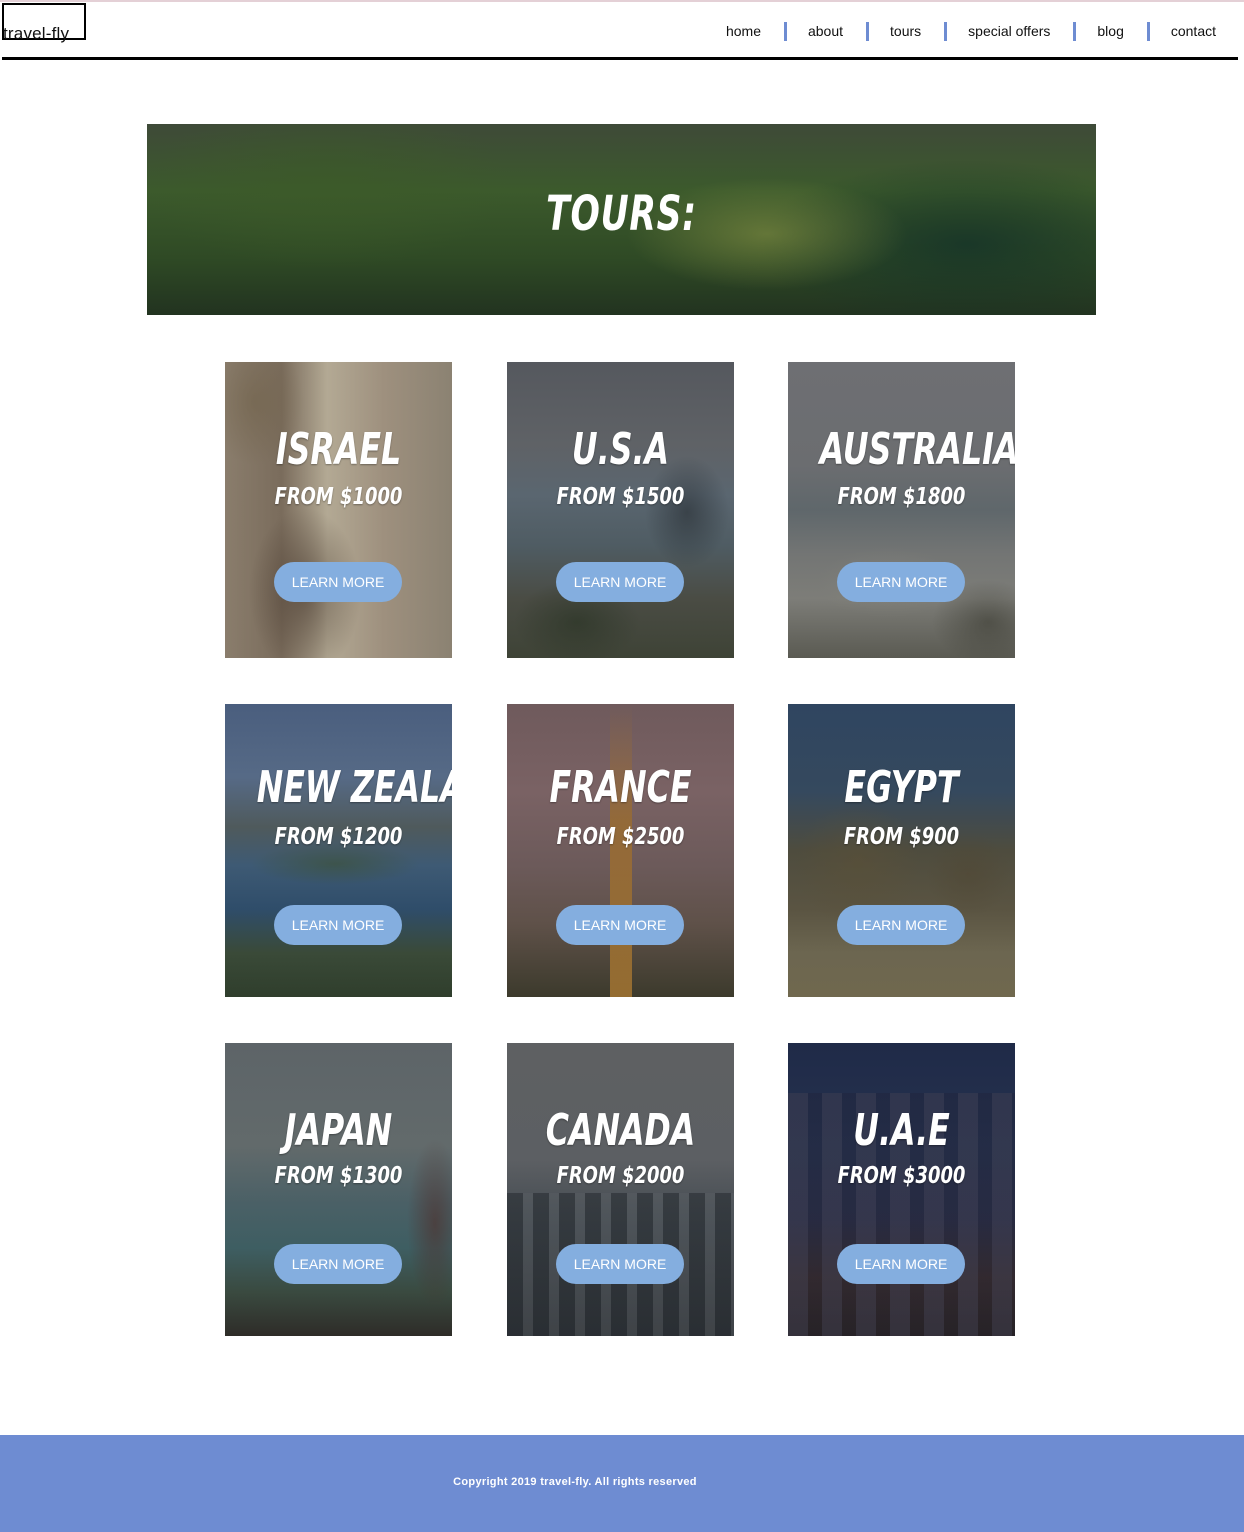 The height and width of the screenshot is (1532, 1244). I want to click on tour-price: FROM $900, so click(901, 837).